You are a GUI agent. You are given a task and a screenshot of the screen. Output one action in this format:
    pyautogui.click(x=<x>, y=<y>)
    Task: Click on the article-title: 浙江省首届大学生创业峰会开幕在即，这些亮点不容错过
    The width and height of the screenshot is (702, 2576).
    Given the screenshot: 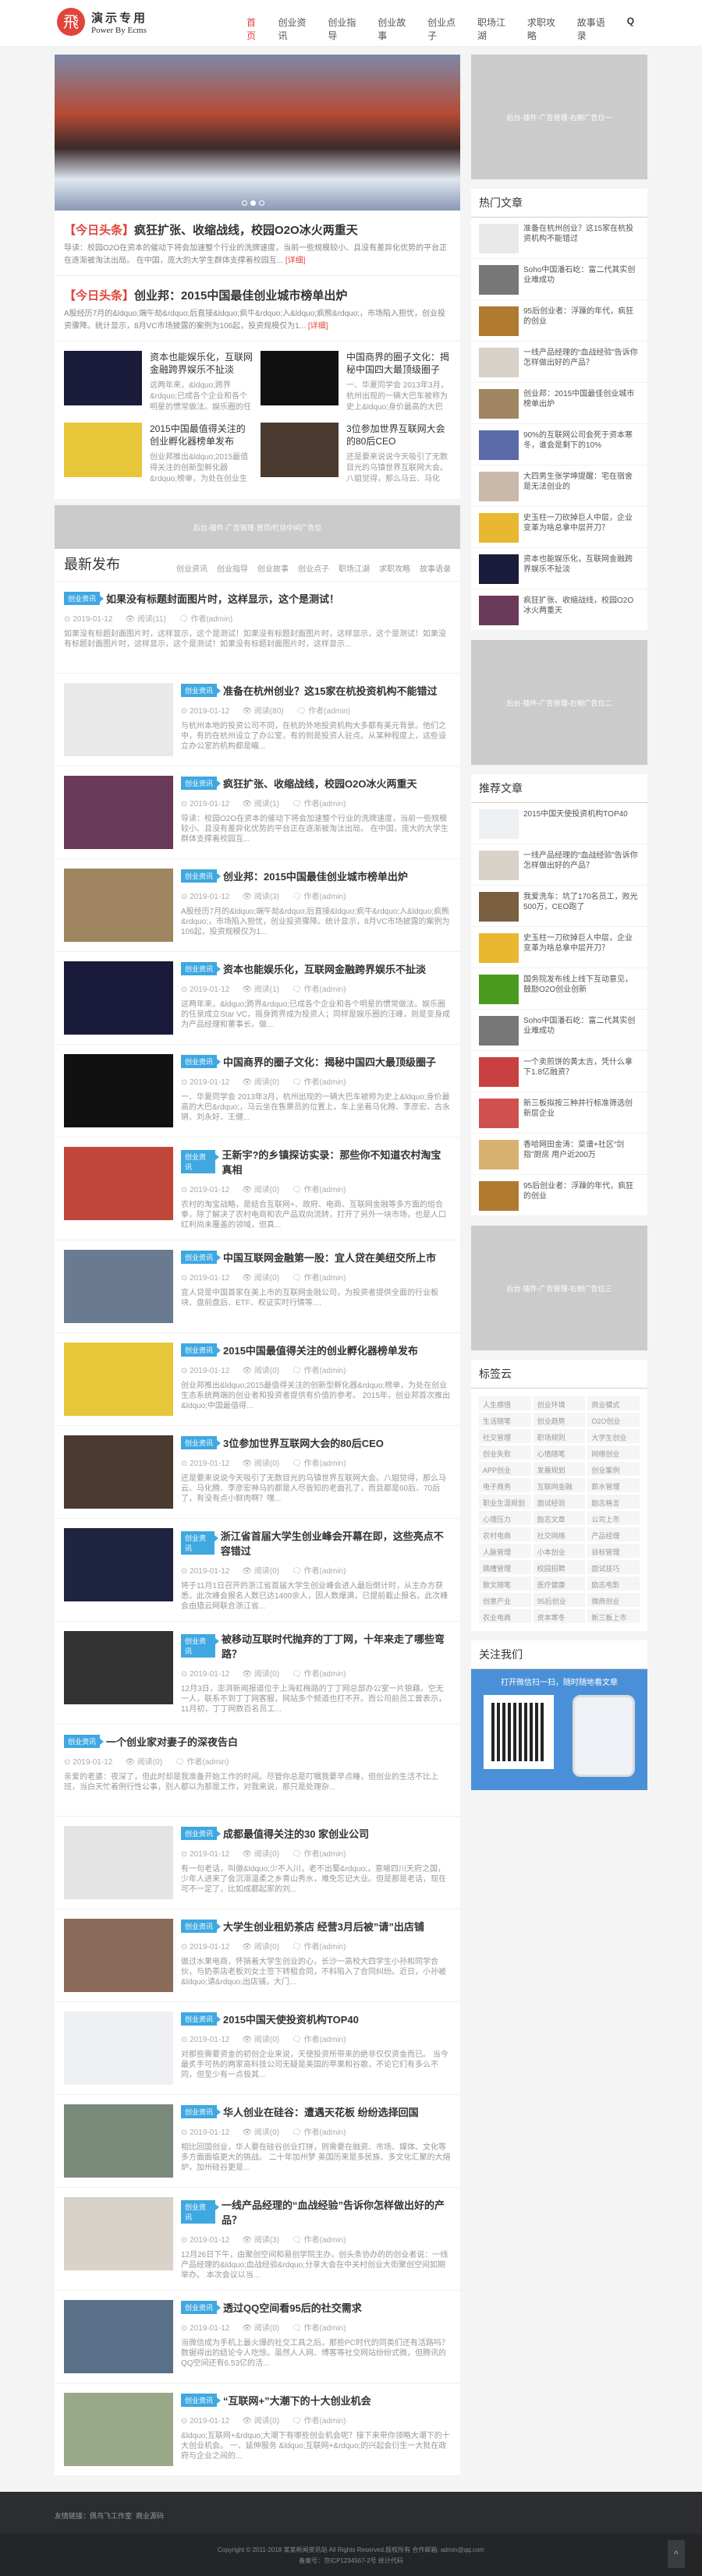 What is the action you would take?
    pyautogui.click(x=336, y=1543)
    